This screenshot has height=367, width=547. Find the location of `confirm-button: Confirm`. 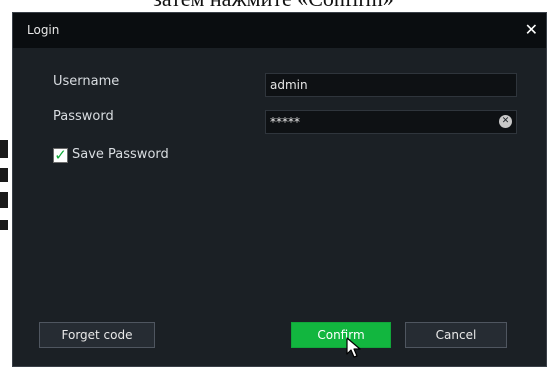

confirm-button: Confirm is located at coordinates (341, 335).